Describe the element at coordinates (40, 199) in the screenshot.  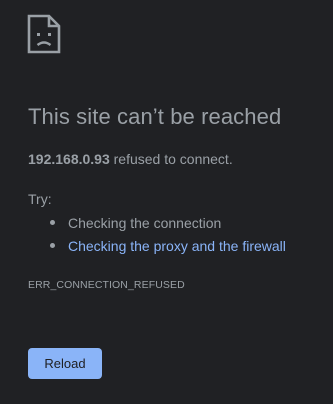
I see `try-label: Try:` at that location.